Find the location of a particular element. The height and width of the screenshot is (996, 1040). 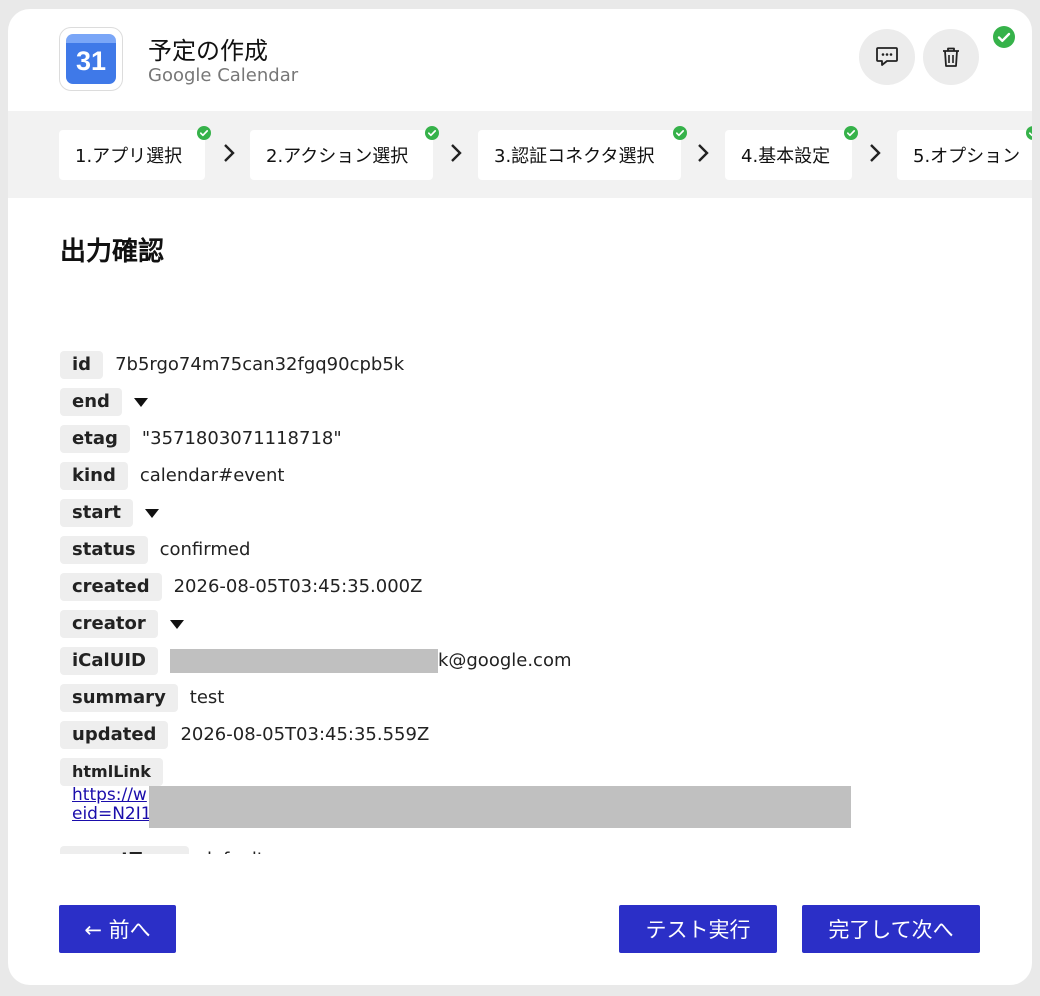

output-key: eventType is located at coordinates (124, 850).